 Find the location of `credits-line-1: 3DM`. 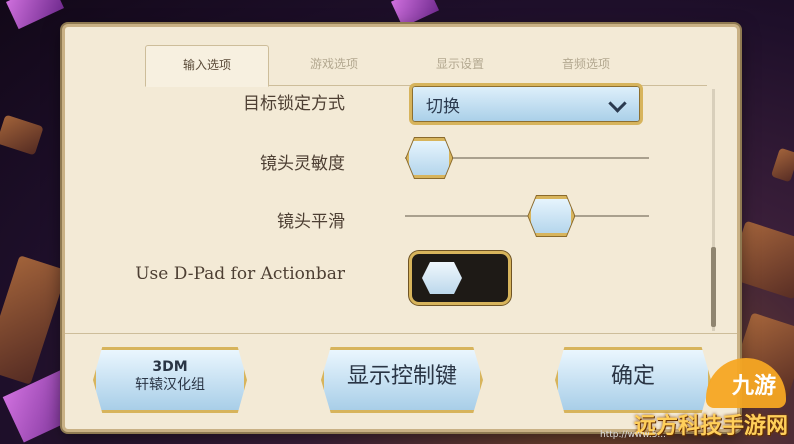

credits-line-1: 3DM is located at coordinates (170, 367).